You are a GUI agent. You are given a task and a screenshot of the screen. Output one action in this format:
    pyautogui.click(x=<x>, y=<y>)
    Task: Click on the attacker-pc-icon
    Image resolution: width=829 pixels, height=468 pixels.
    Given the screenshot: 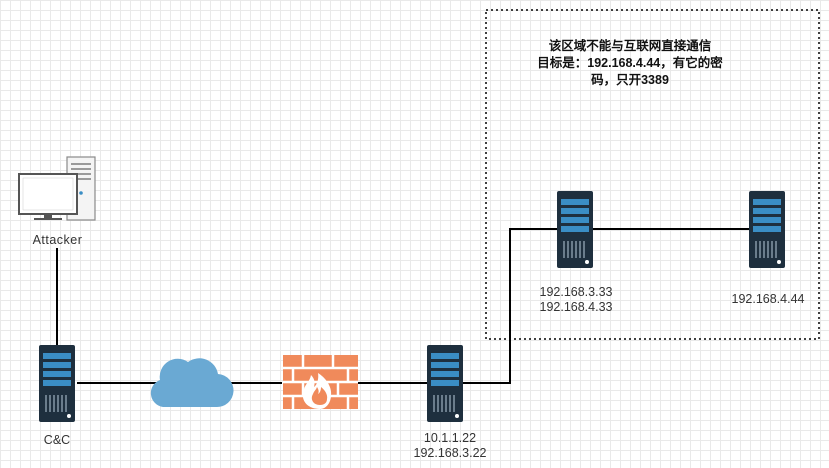 What is the action you would take?
    pyautogui.click(x=57, y=188)
    